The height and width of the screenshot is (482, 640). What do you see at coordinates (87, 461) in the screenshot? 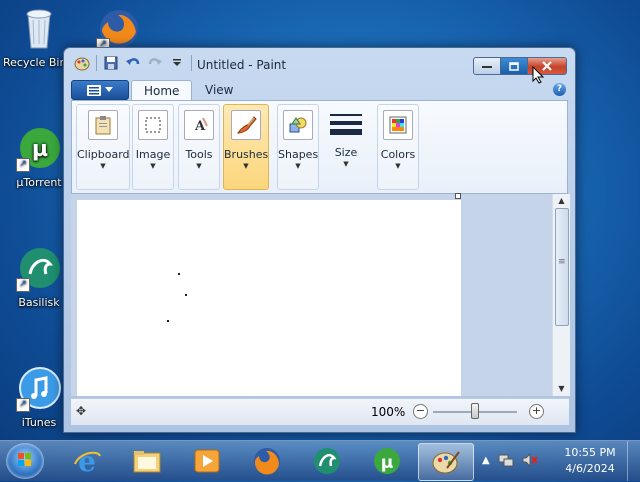
I see `taskbar-internet-explorer: e` at bounding box center [87, 461].